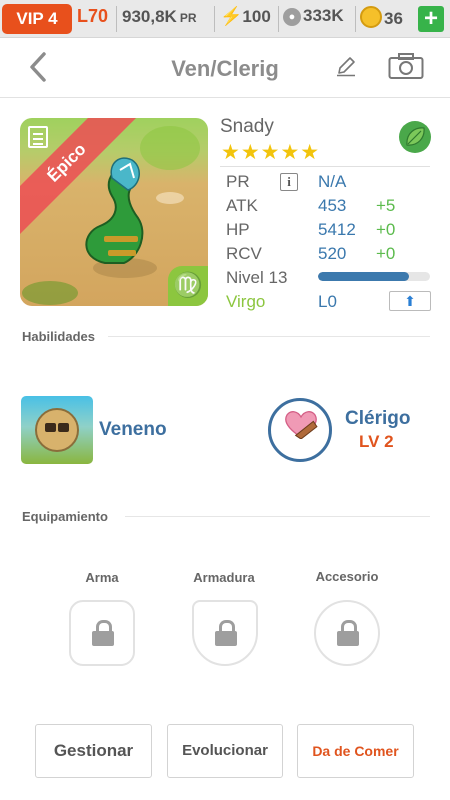  I want to click on power-unit: PR, so click(188, 18).